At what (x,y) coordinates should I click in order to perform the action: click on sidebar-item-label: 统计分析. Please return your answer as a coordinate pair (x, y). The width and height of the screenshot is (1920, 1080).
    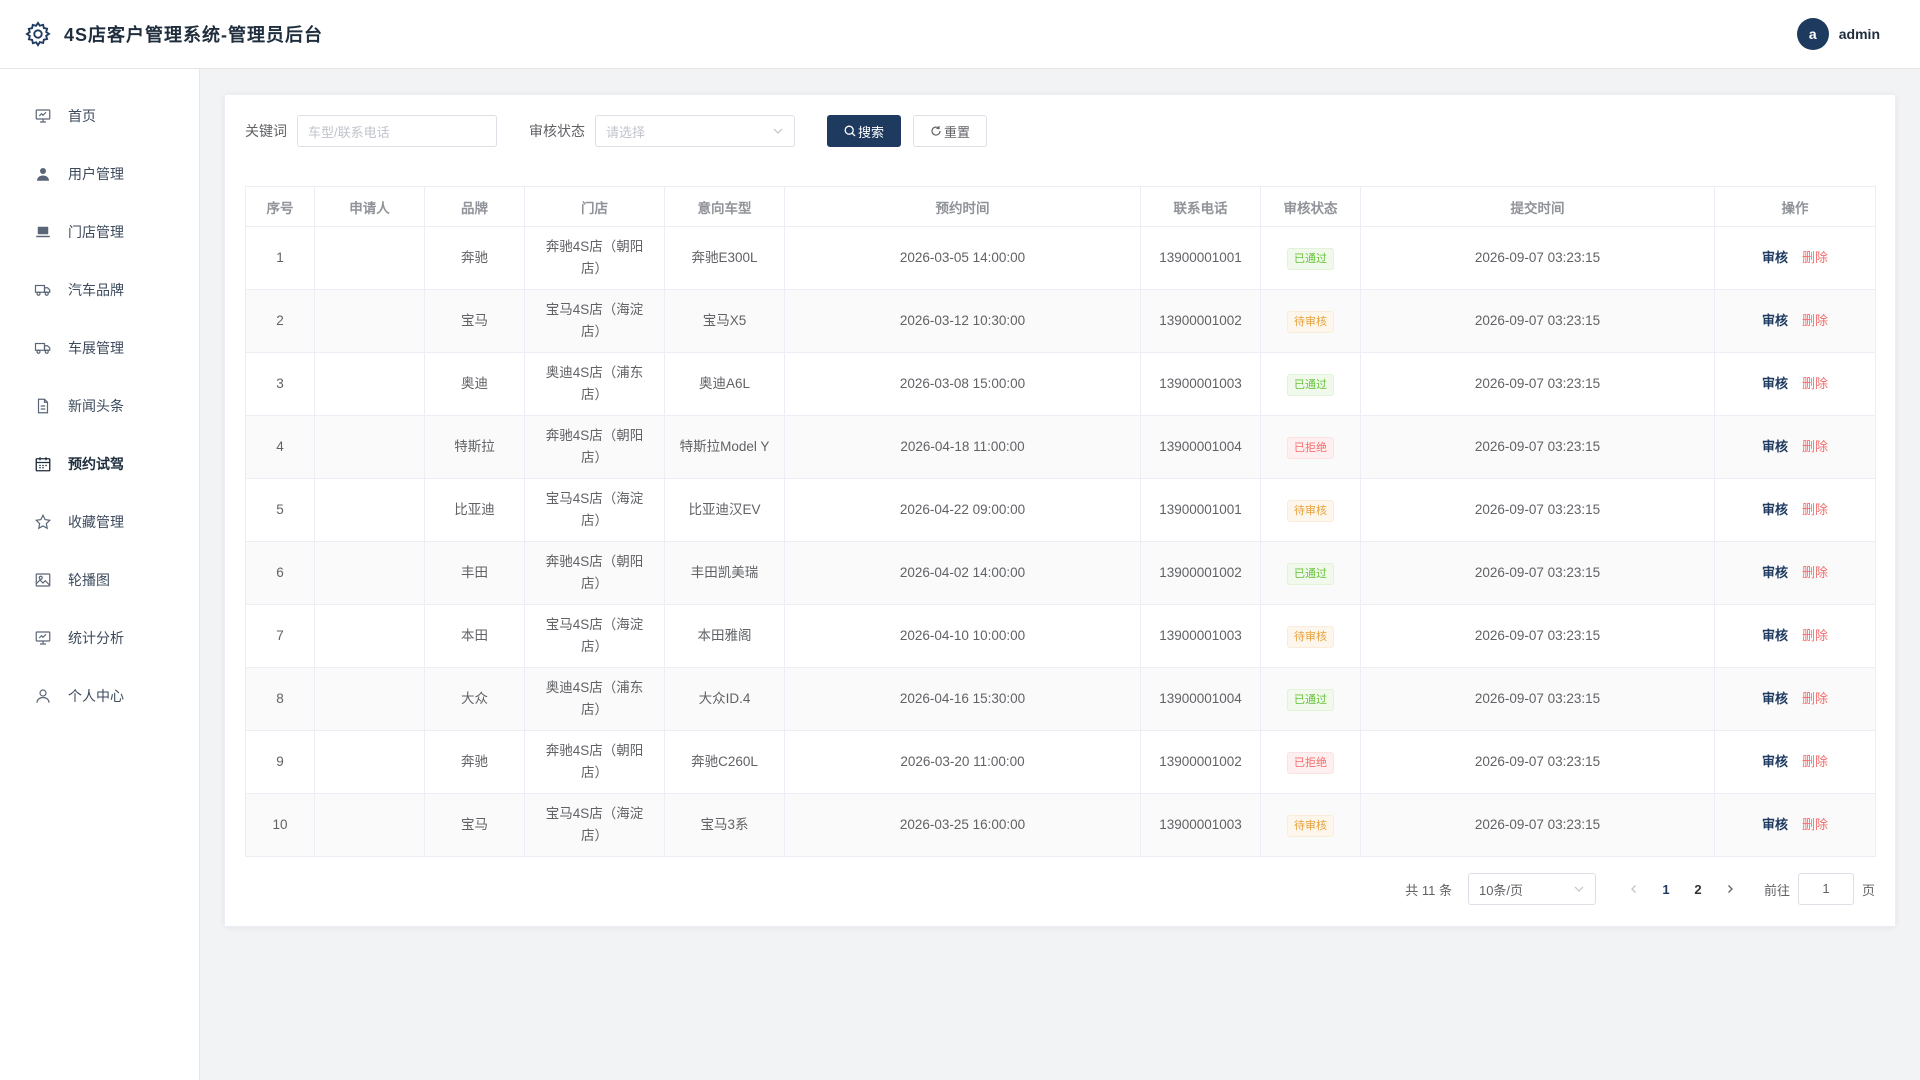
    Looking at the image, I should click on (96, 638).